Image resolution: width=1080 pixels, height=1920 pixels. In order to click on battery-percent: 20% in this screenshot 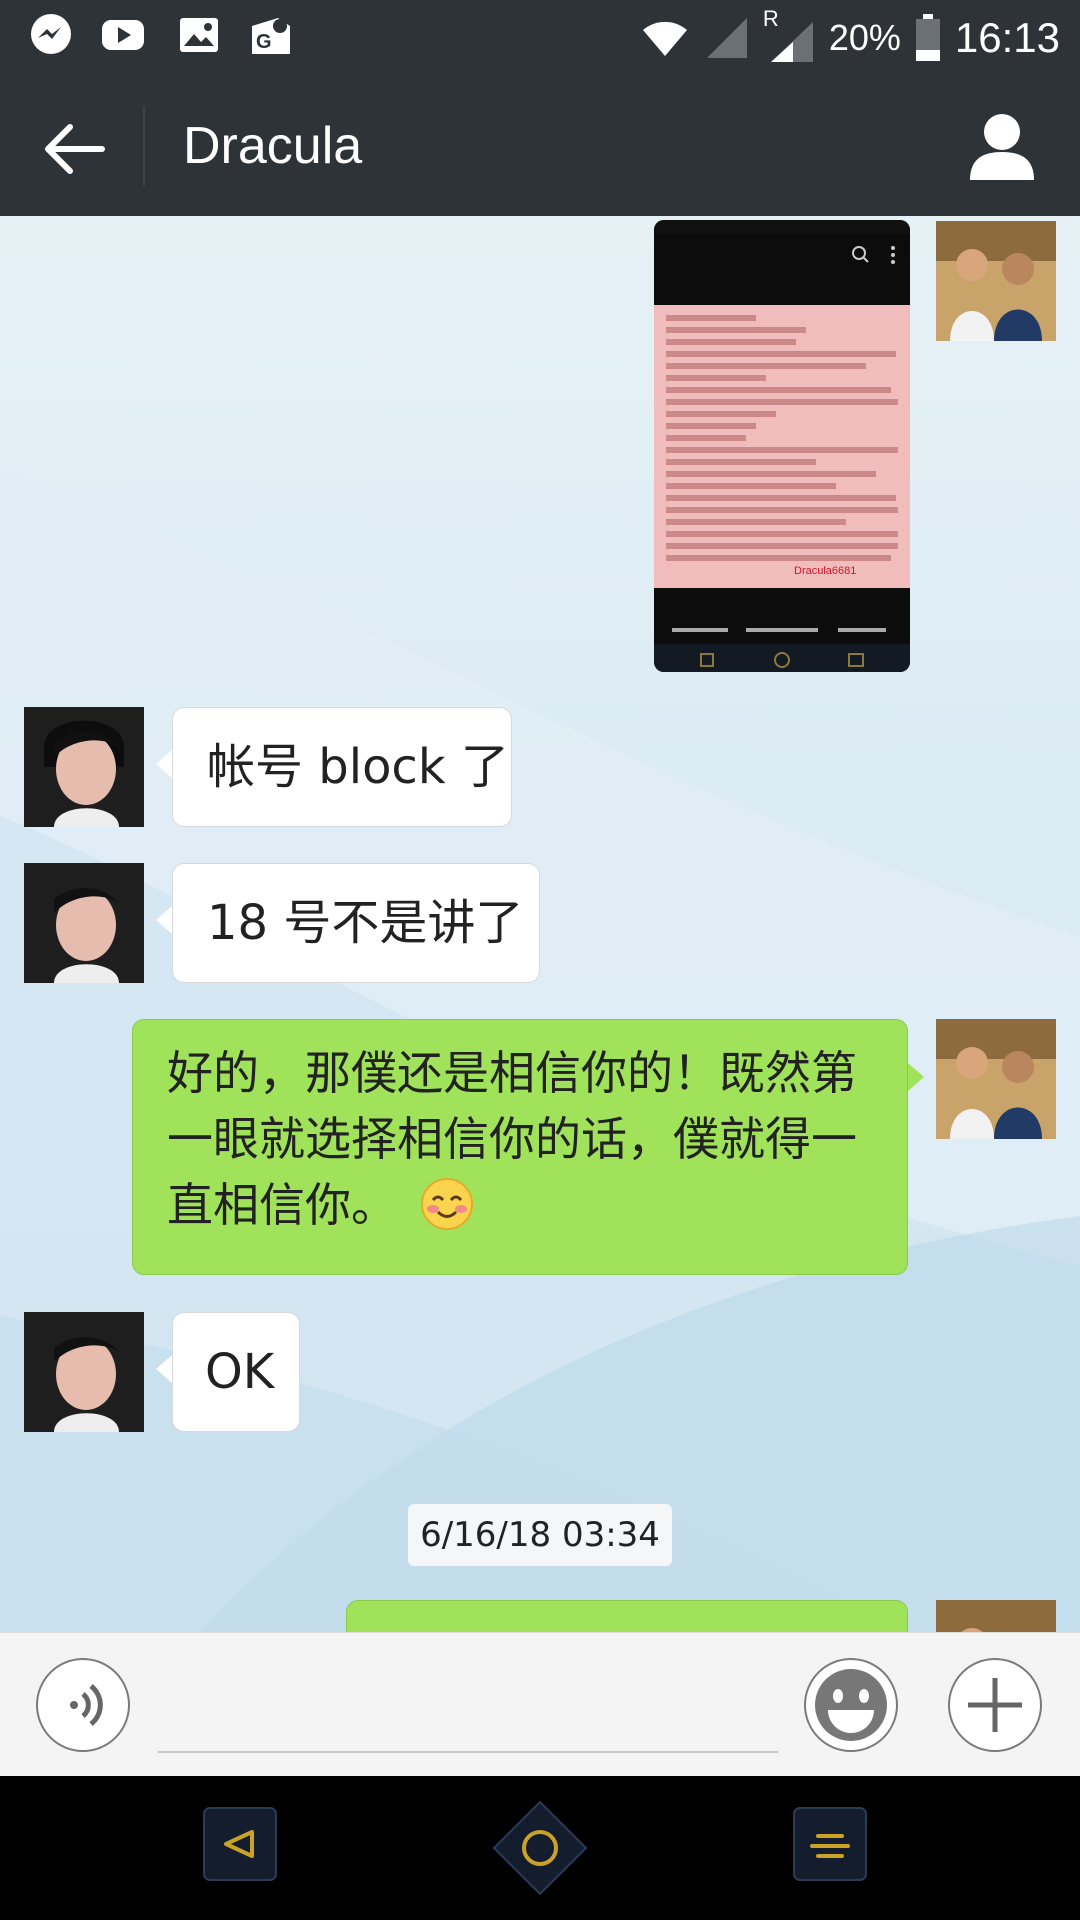, I will do `click(864, 37)`.